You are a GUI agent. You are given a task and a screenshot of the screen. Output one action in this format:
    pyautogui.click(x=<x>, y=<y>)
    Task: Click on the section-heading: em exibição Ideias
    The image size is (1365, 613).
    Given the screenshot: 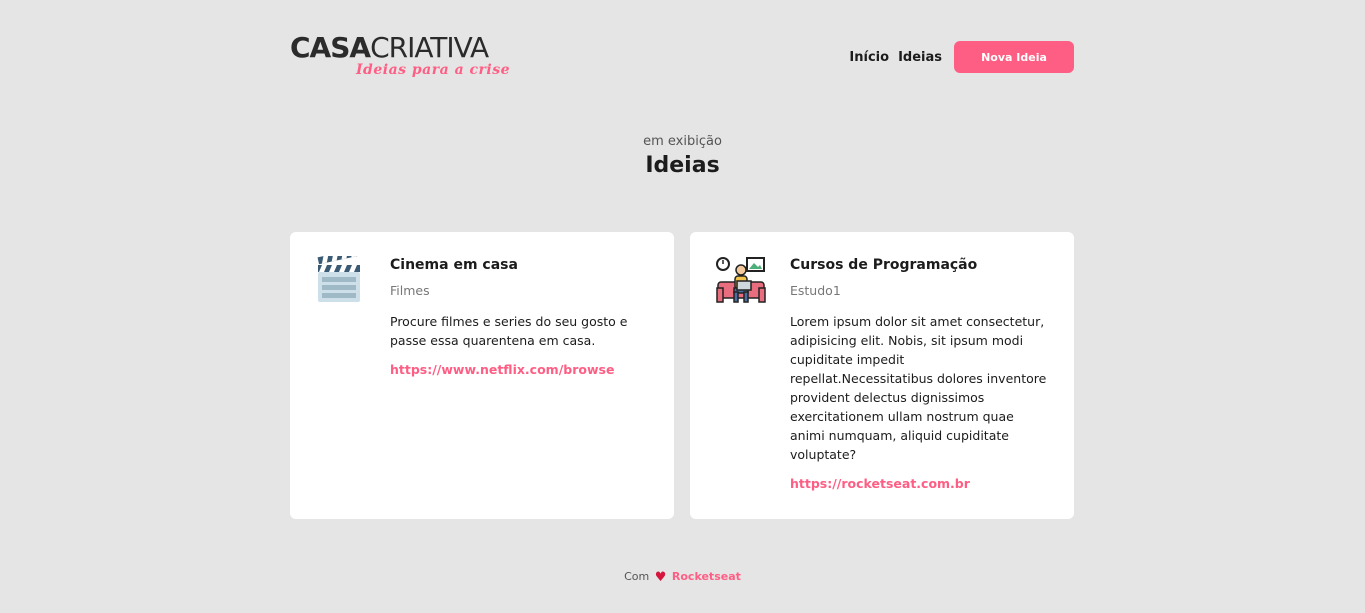 What is the action you would take?
    pyautogui.click(x=682, y=156)
    